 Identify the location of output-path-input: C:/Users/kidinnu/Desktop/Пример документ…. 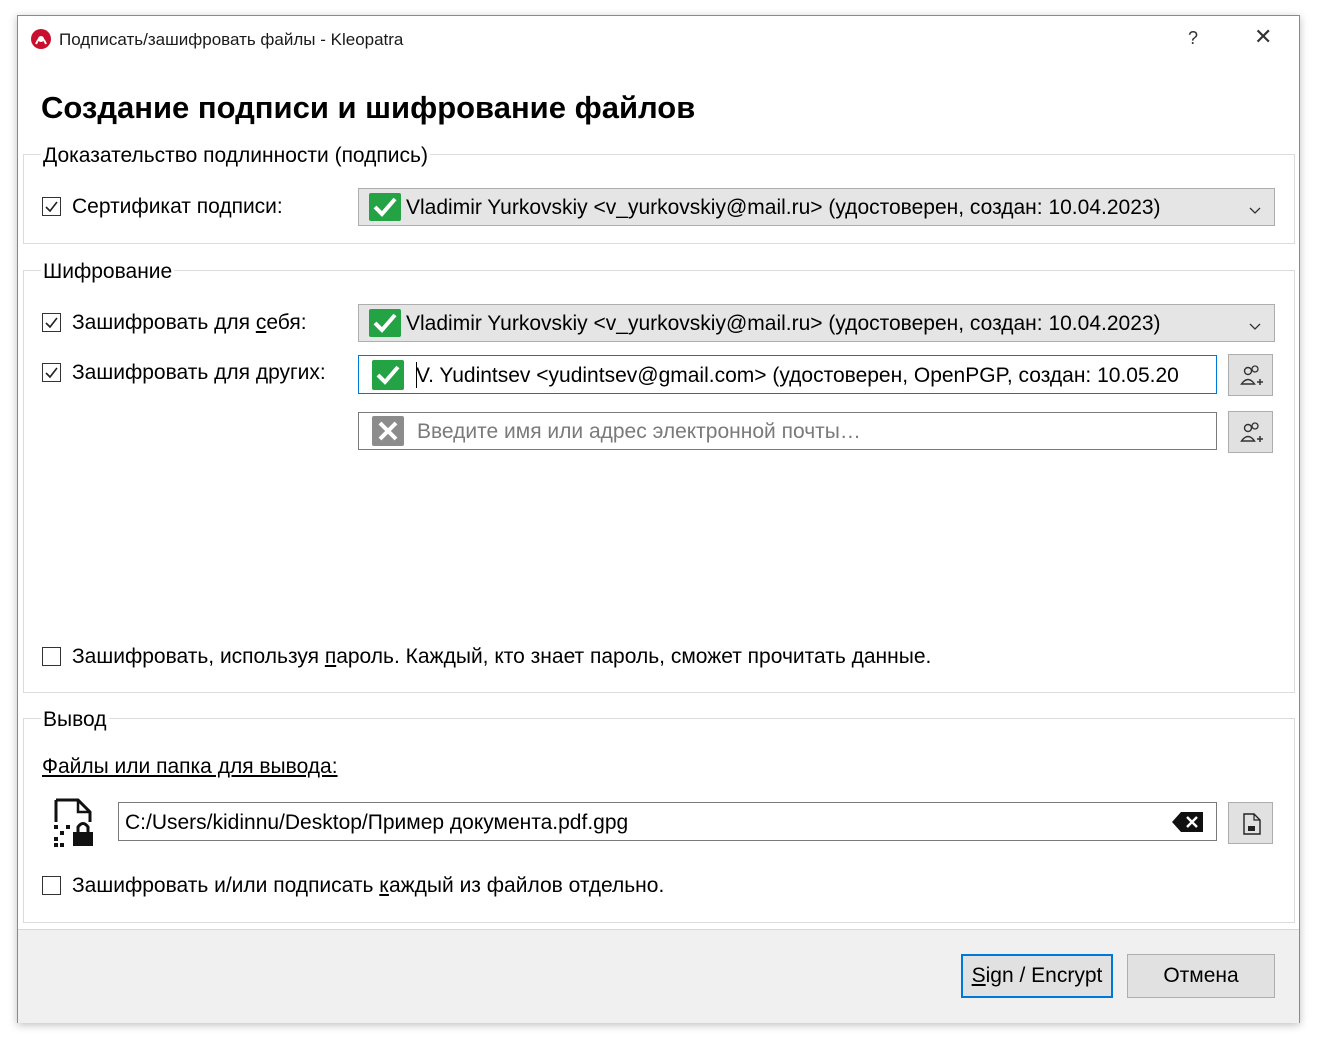
(667, 821).